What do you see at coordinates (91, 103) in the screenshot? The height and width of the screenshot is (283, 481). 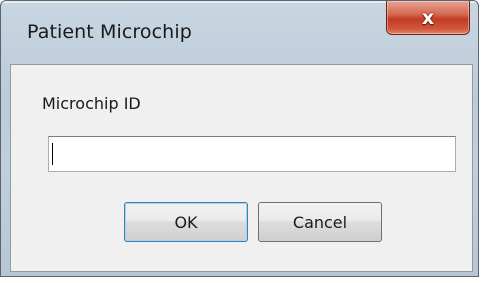 I see `microchip-id-label: Microchip ID` at bounding box center [91, 103].